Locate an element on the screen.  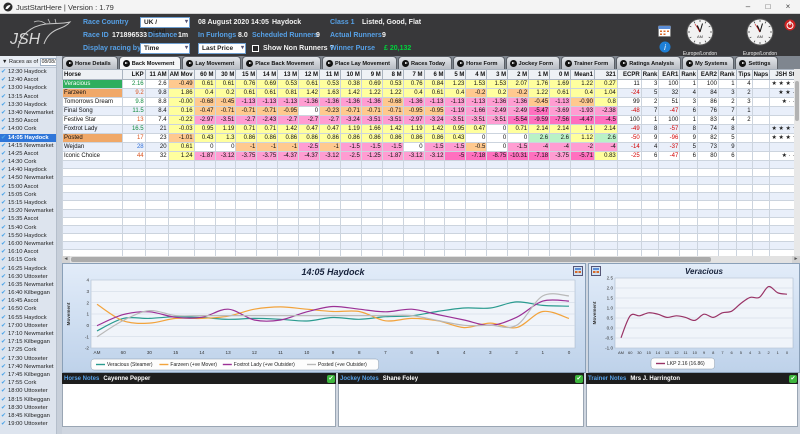
horse-notes-textarea is located at coordinates (199, 405).